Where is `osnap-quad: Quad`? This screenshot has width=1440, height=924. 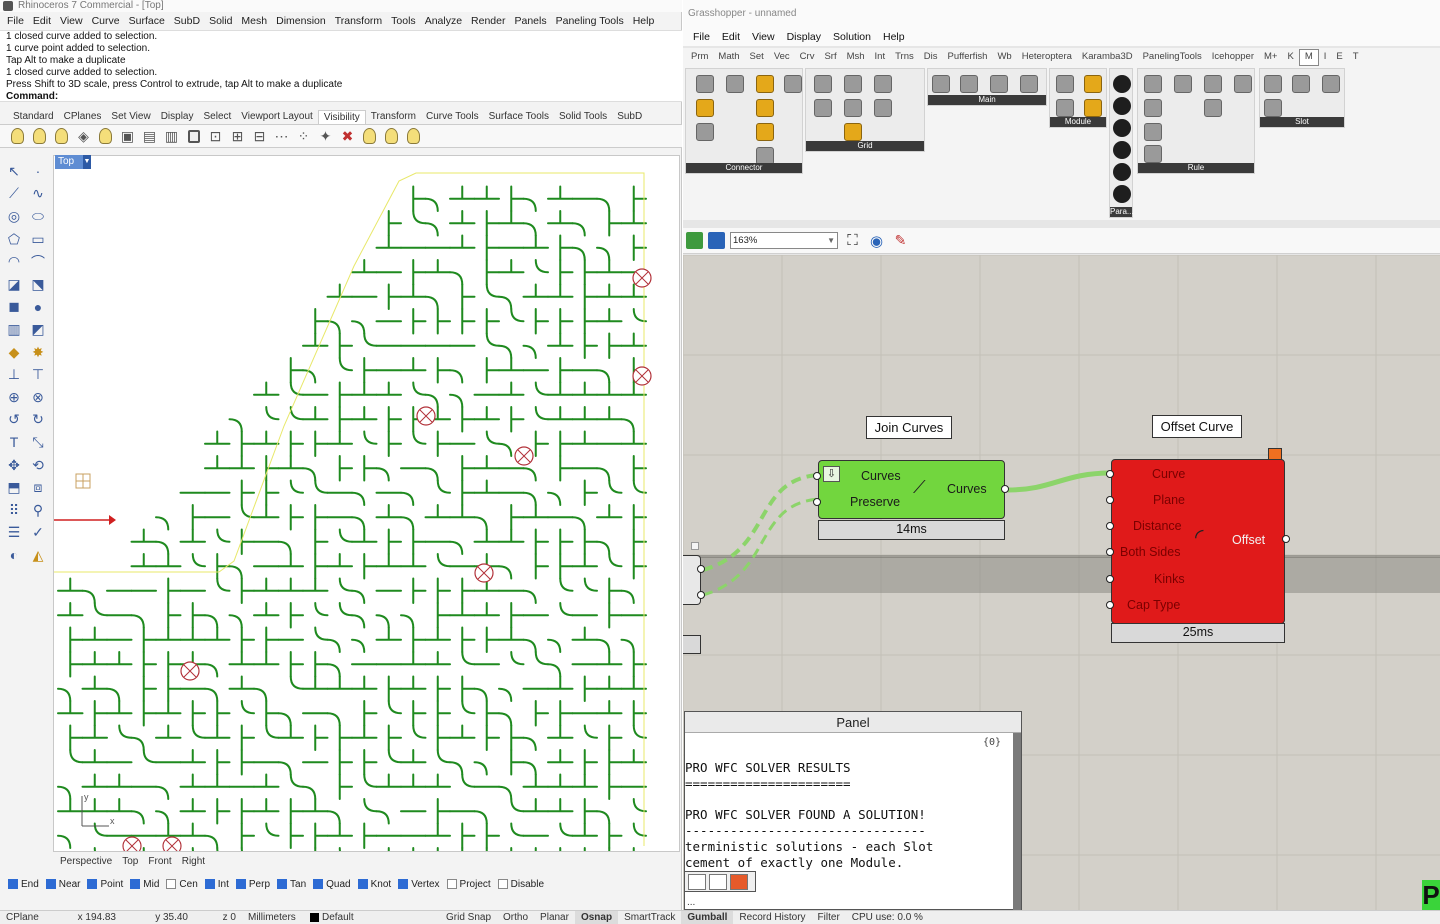 osnap-quad: Quad is located at coordinates (332, 884).